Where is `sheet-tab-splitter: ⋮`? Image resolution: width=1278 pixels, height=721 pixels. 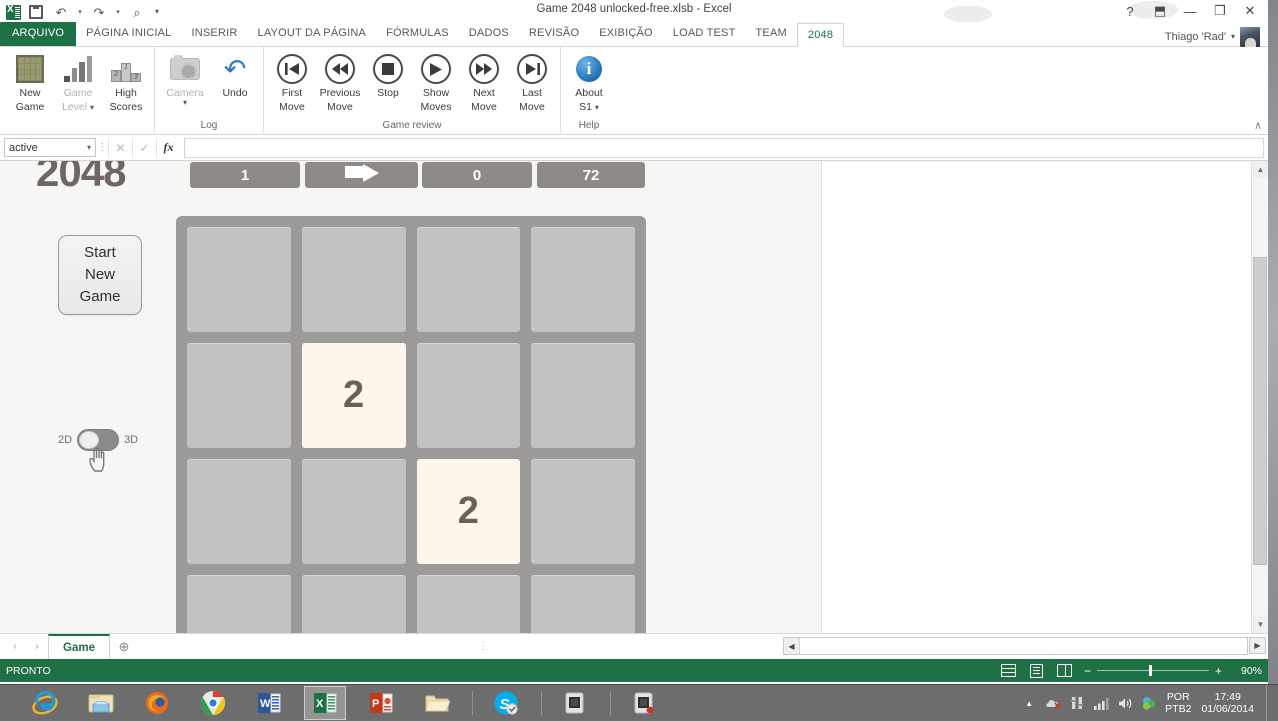
sheet-tab-splitter: ⋮ is located at coordinates (483, 646).